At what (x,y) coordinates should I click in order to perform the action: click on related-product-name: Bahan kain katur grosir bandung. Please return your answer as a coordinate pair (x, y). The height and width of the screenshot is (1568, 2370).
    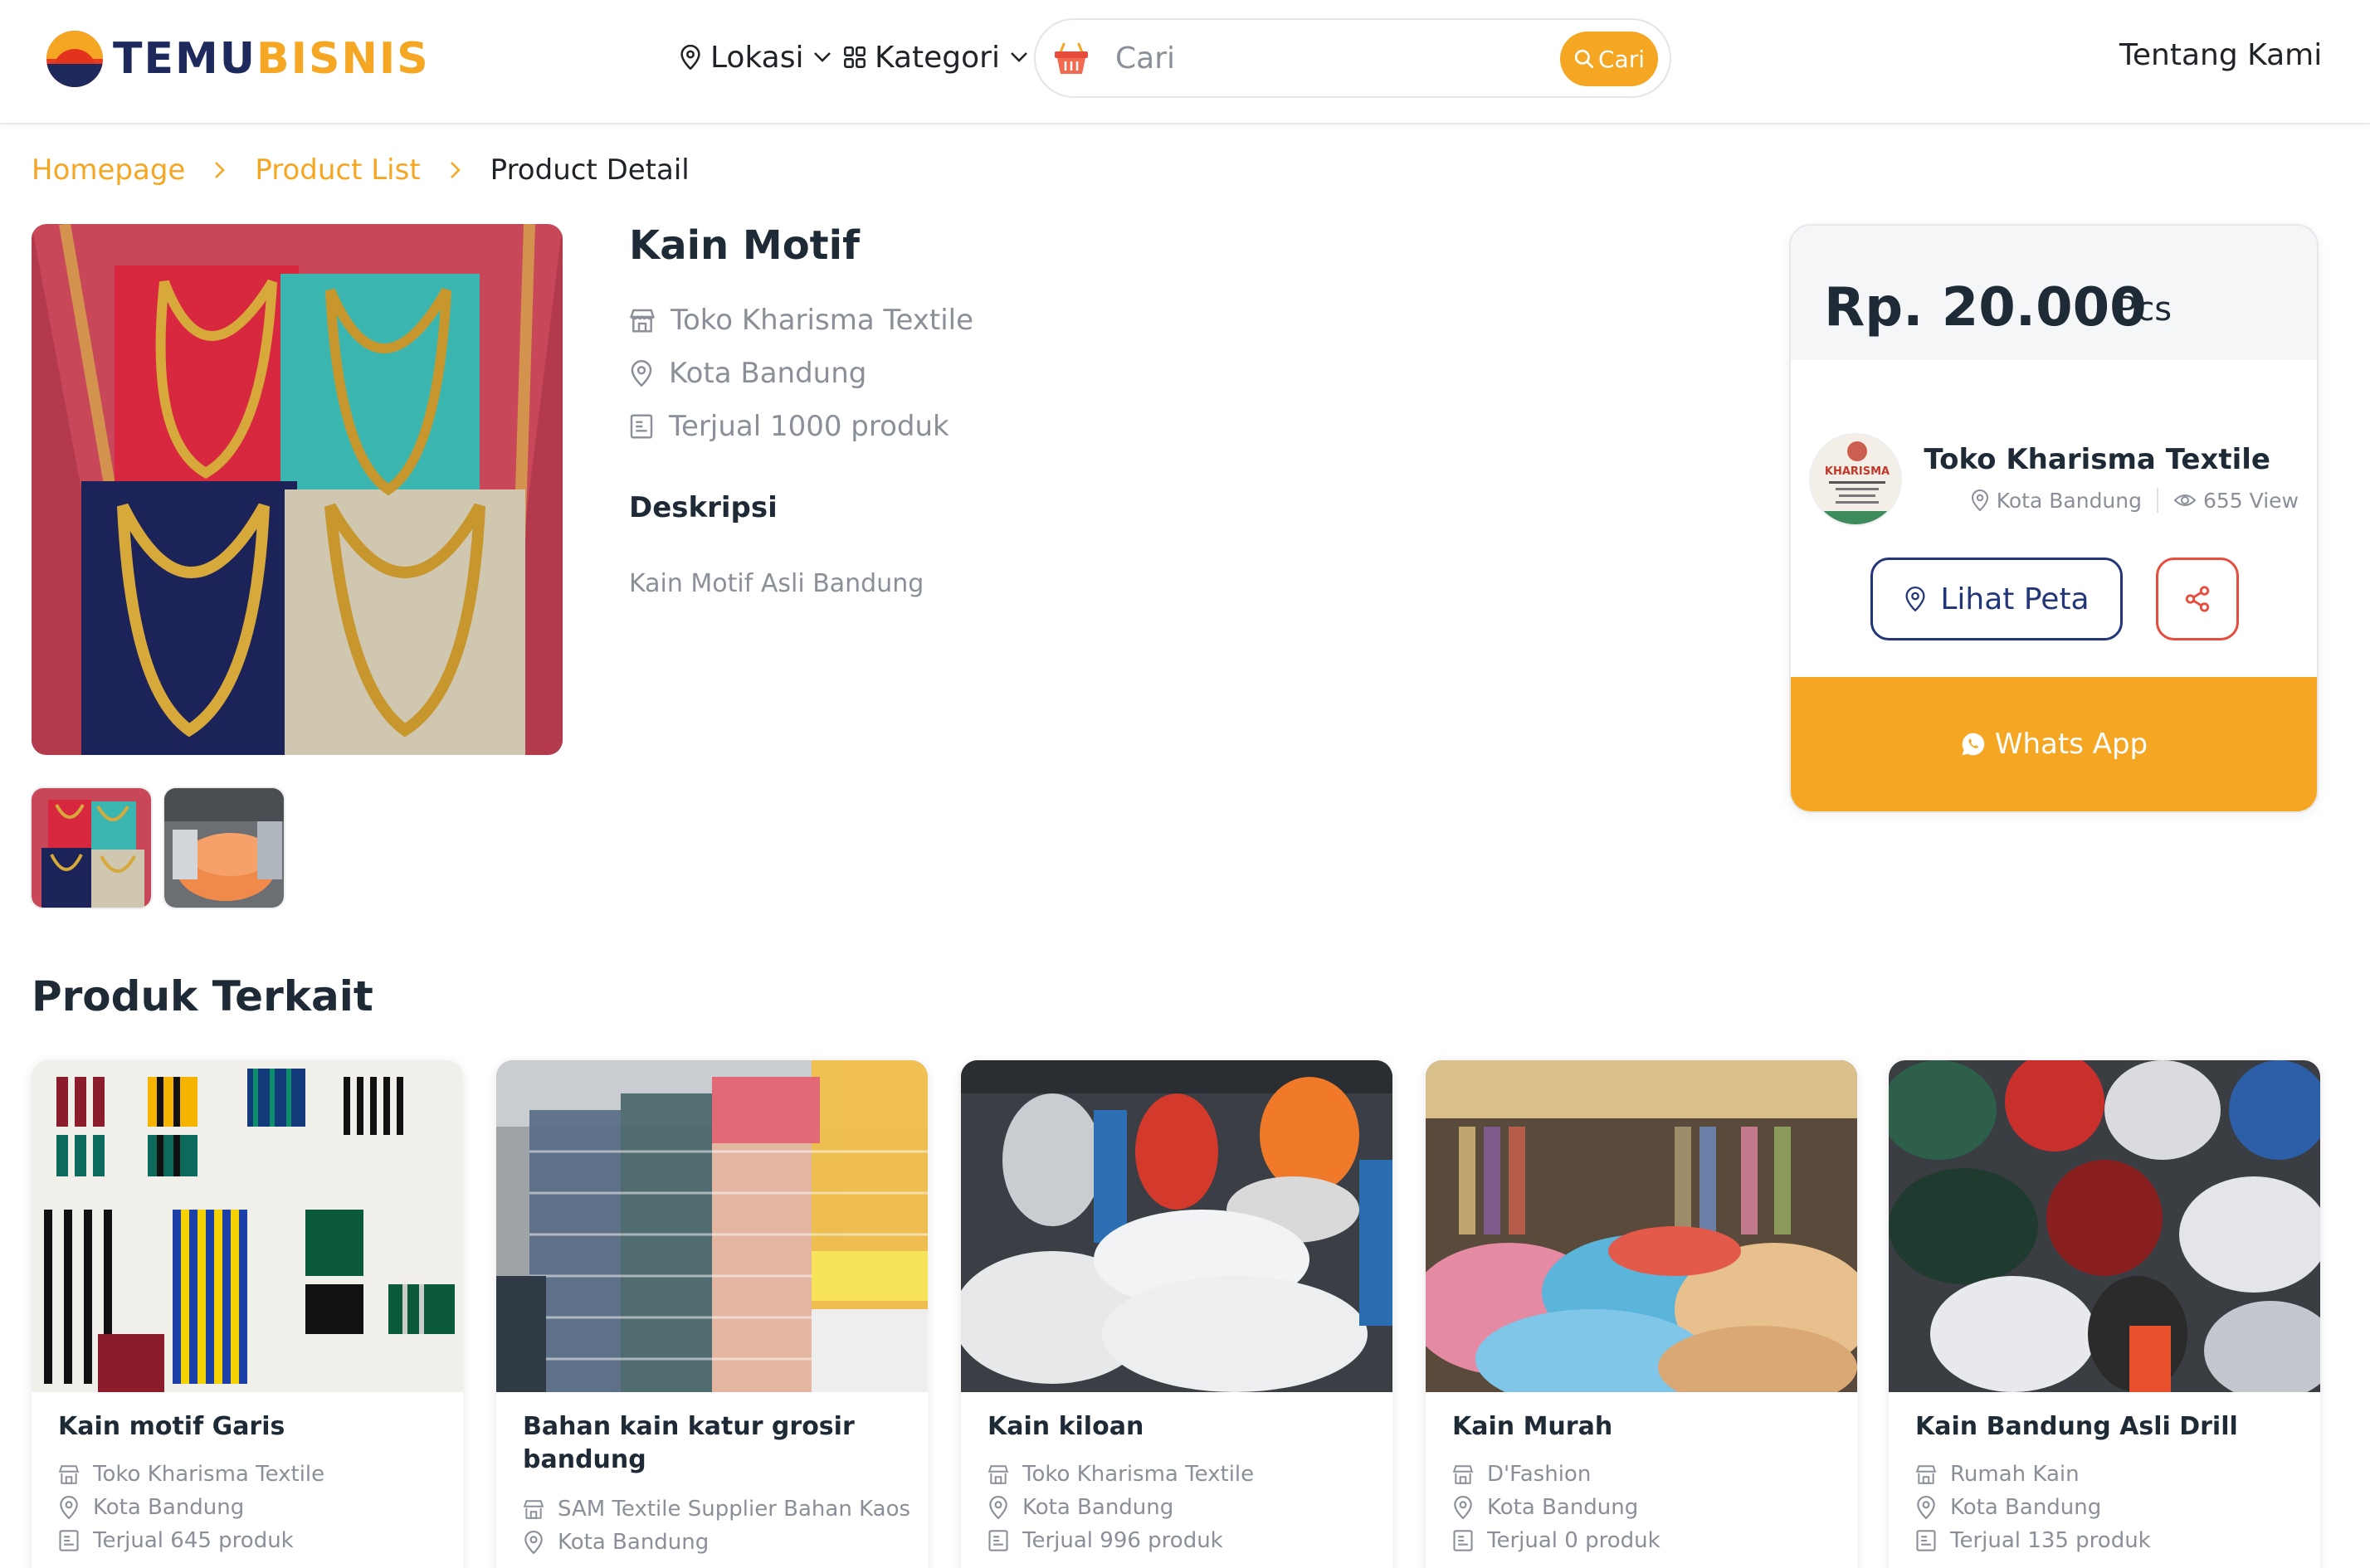
    Looking at the image, I should click on (689, 1443).